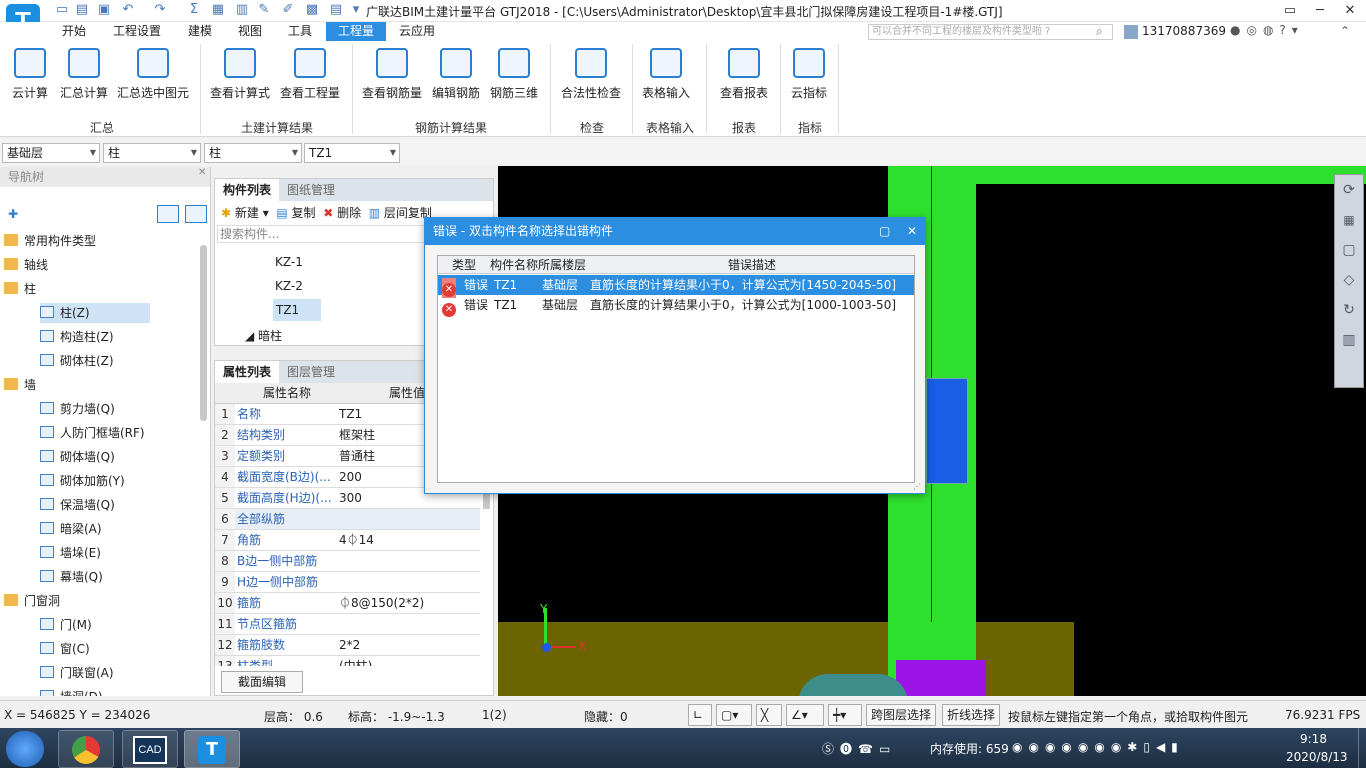  I want to click on grid-icon: ▩, so click(312, 10).